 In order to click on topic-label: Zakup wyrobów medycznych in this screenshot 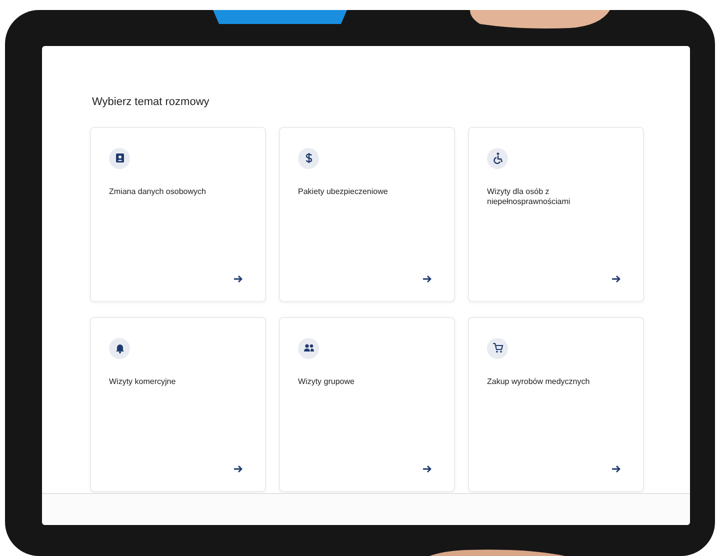, I will do `click(539, 382)`.